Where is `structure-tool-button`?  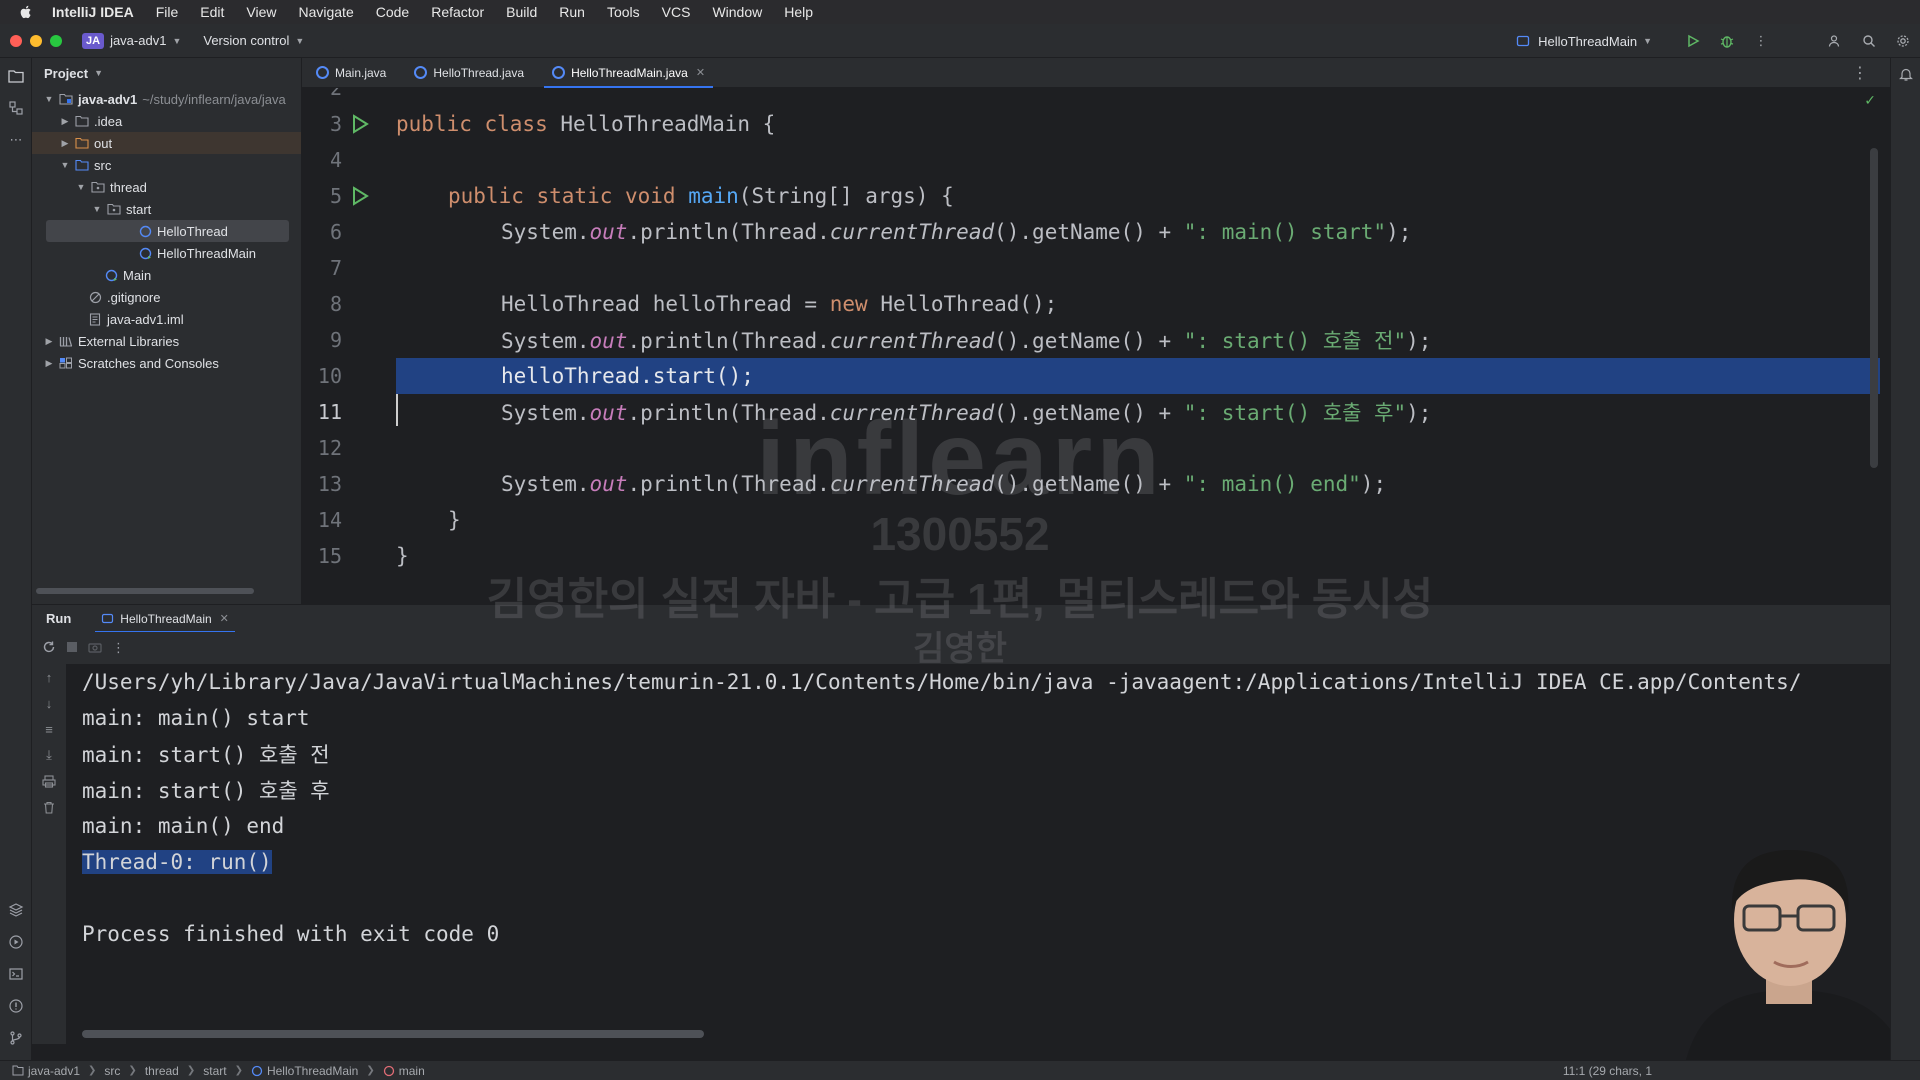 structure-tool-button is located at coordinates (16, 108).